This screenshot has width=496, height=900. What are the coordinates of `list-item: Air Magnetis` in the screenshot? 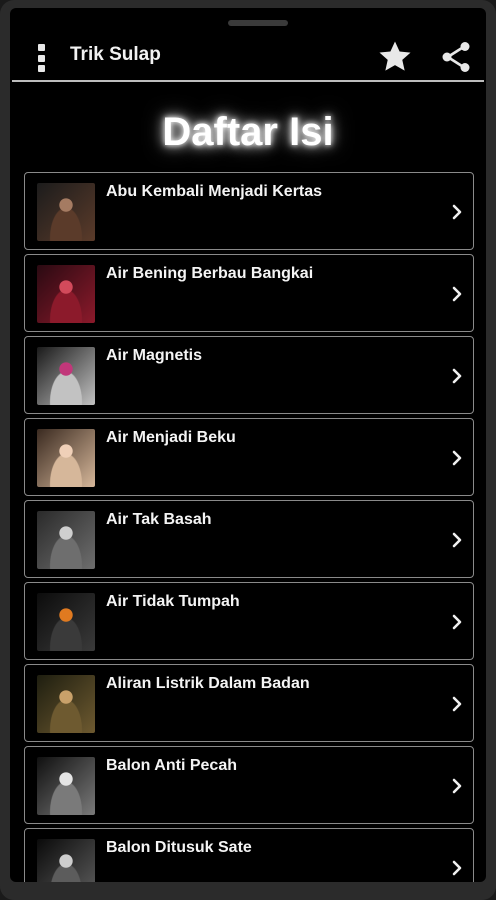 It's located at (249, 375).